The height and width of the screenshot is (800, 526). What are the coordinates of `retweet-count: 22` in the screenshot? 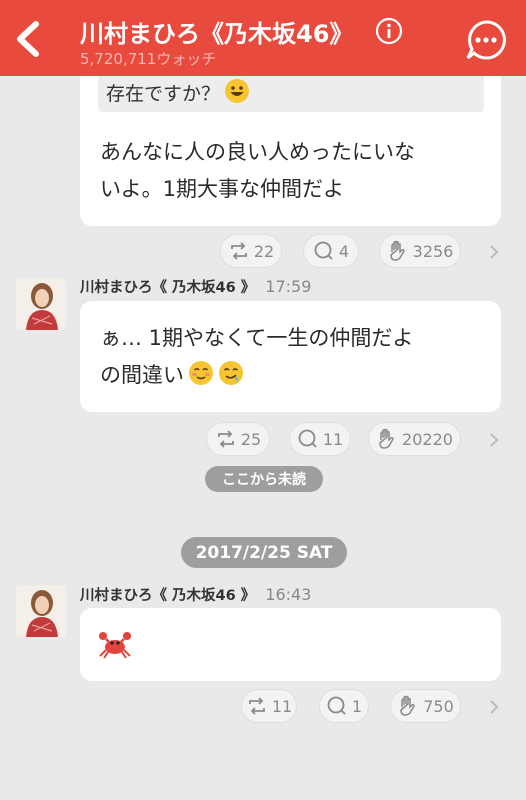 It's located at (264, 251).